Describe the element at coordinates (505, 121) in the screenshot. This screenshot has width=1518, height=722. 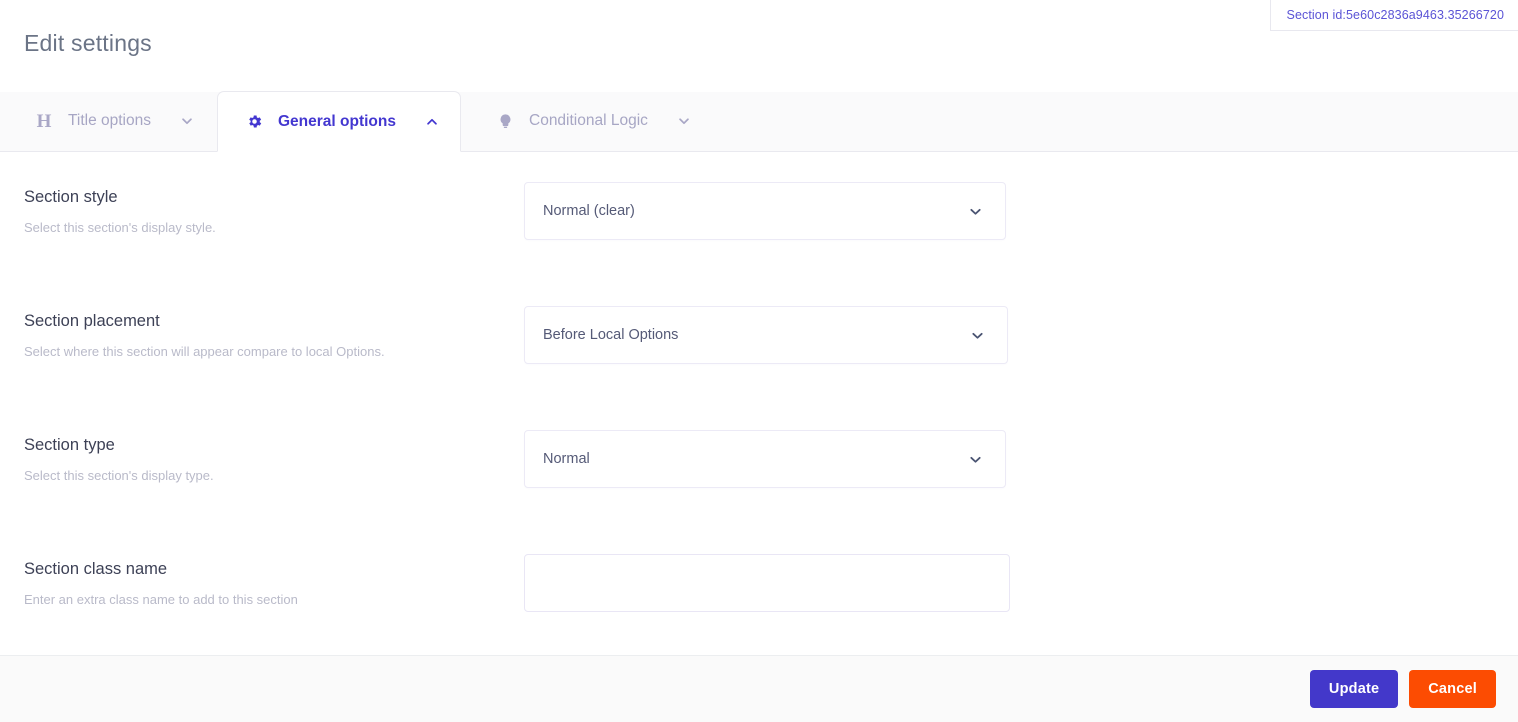
I see `lightbulb-icon` at that location.